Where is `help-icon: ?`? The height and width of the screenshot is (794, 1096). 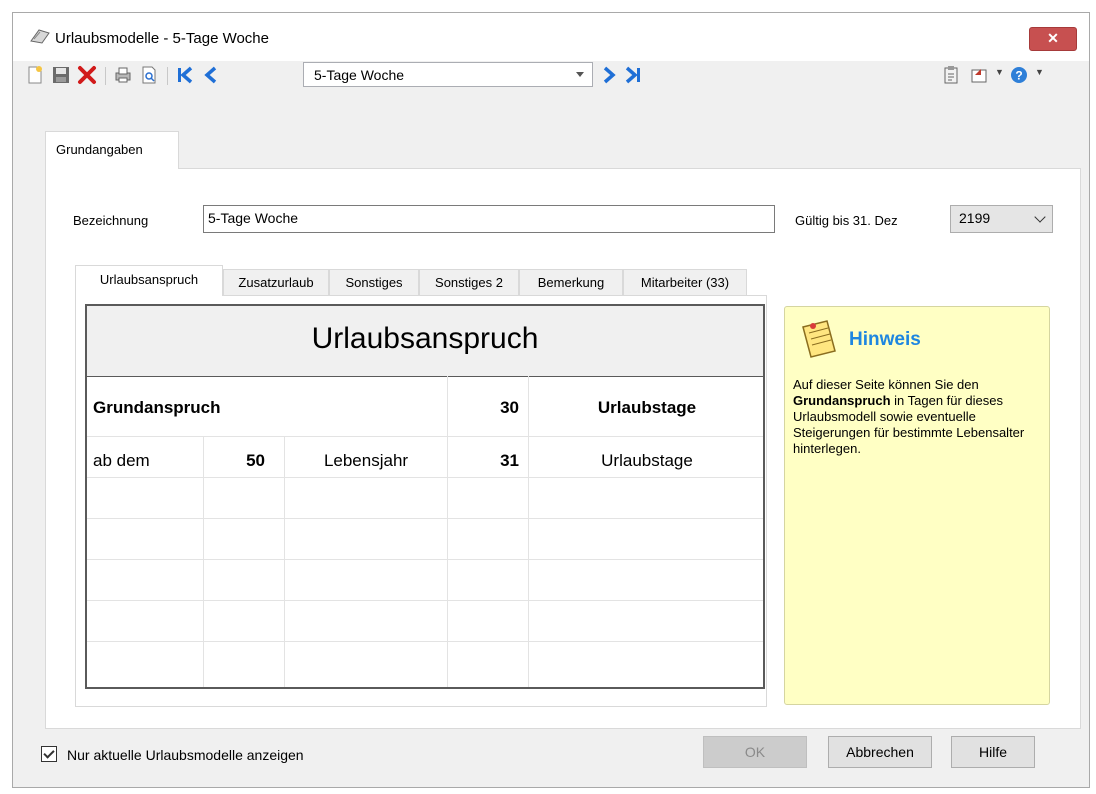 help-icon: ? is located at coordinates (1019, 75).